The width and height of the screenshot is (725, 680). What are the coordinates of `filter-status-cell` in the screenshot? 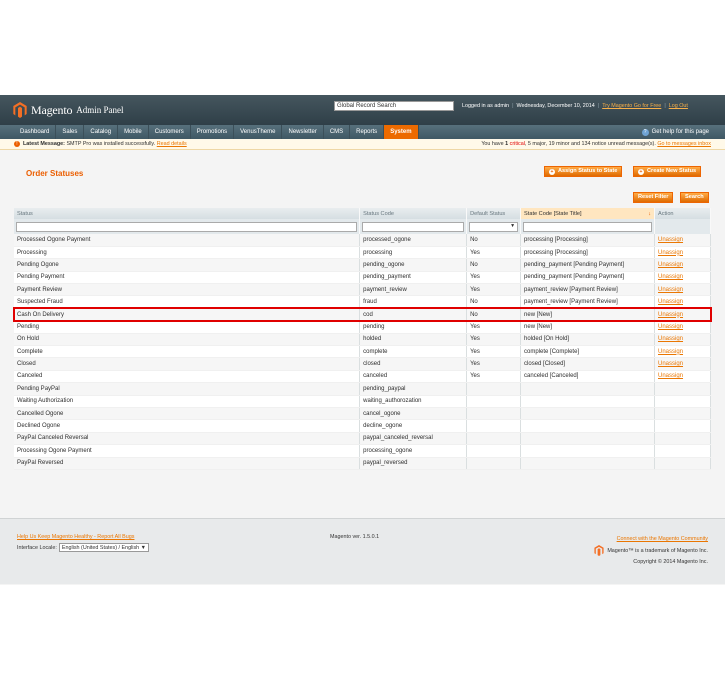 It's located at (187, 226).